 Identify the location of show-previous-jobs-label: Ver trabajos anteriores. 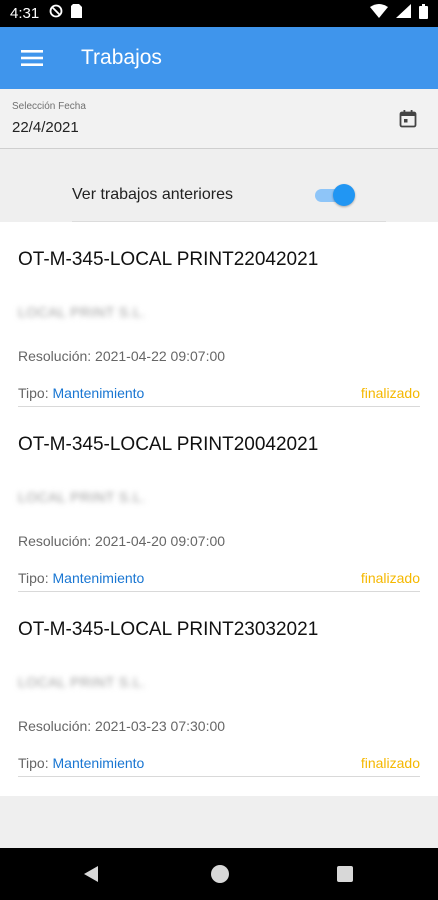
(152, 194).